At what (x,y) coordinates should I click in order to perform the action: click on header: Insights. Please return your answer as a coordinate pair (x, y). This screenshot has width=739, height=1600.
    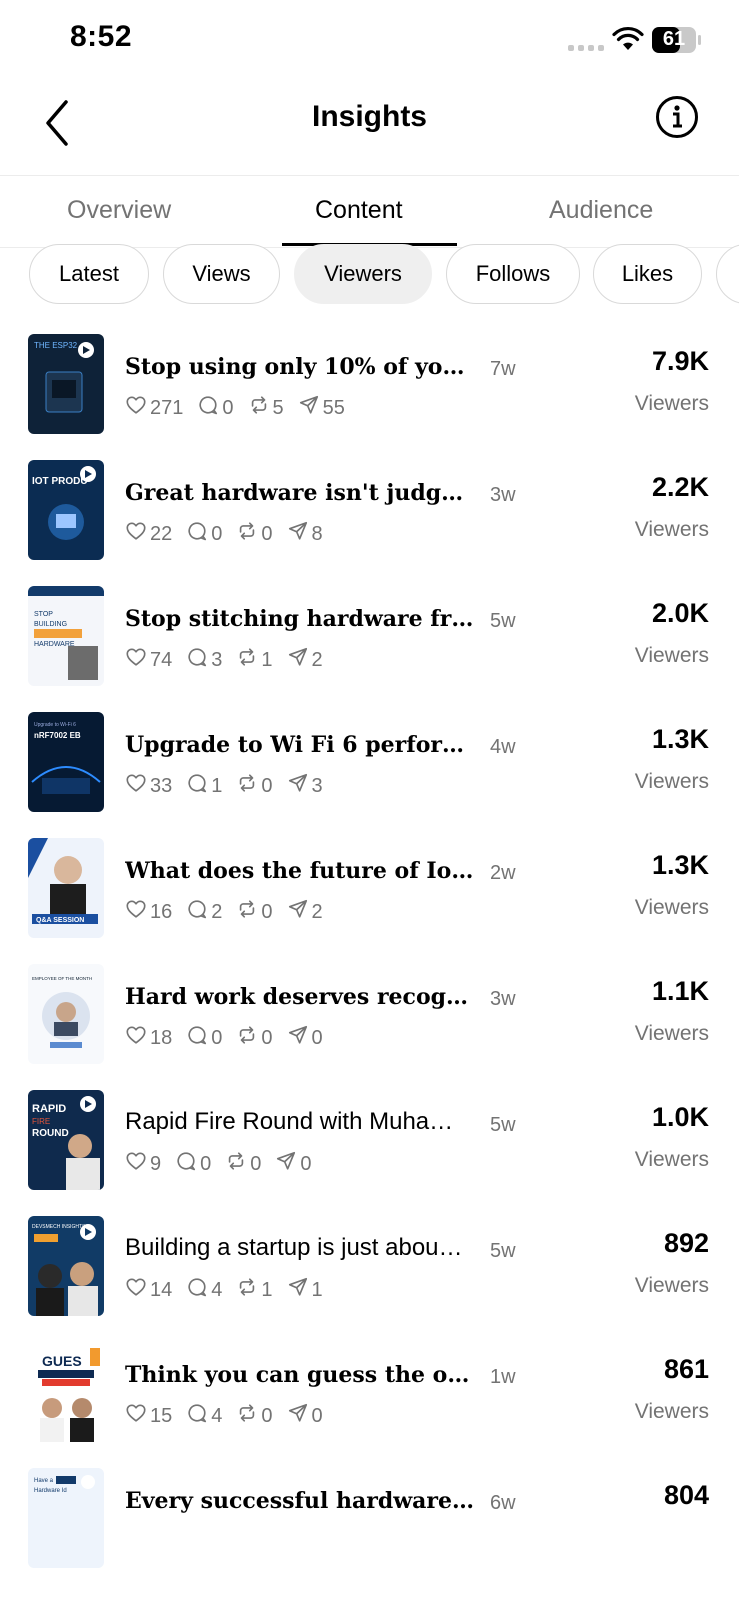
    Looking at the image, I should click on (369, 128).